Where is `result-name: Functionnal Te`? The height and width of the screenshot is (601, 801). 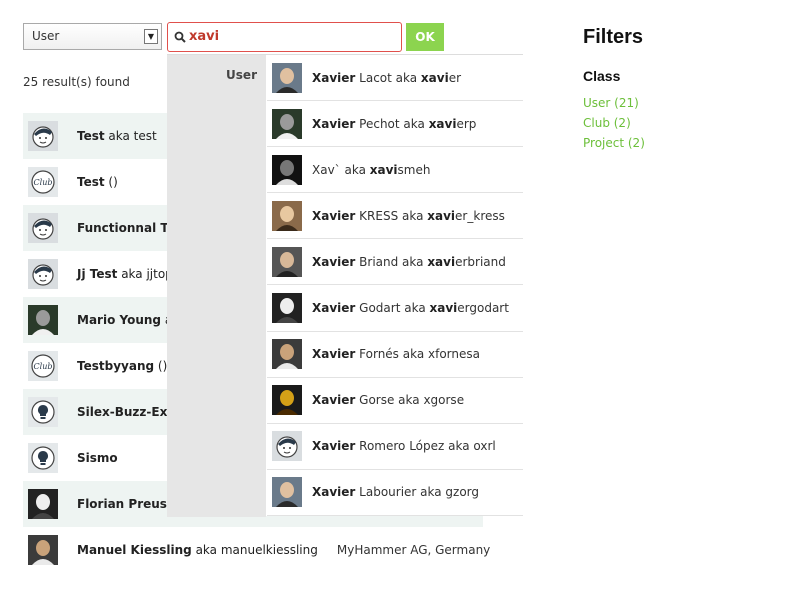
result-name: Functionnal Te is located at coordinates (126, 228).